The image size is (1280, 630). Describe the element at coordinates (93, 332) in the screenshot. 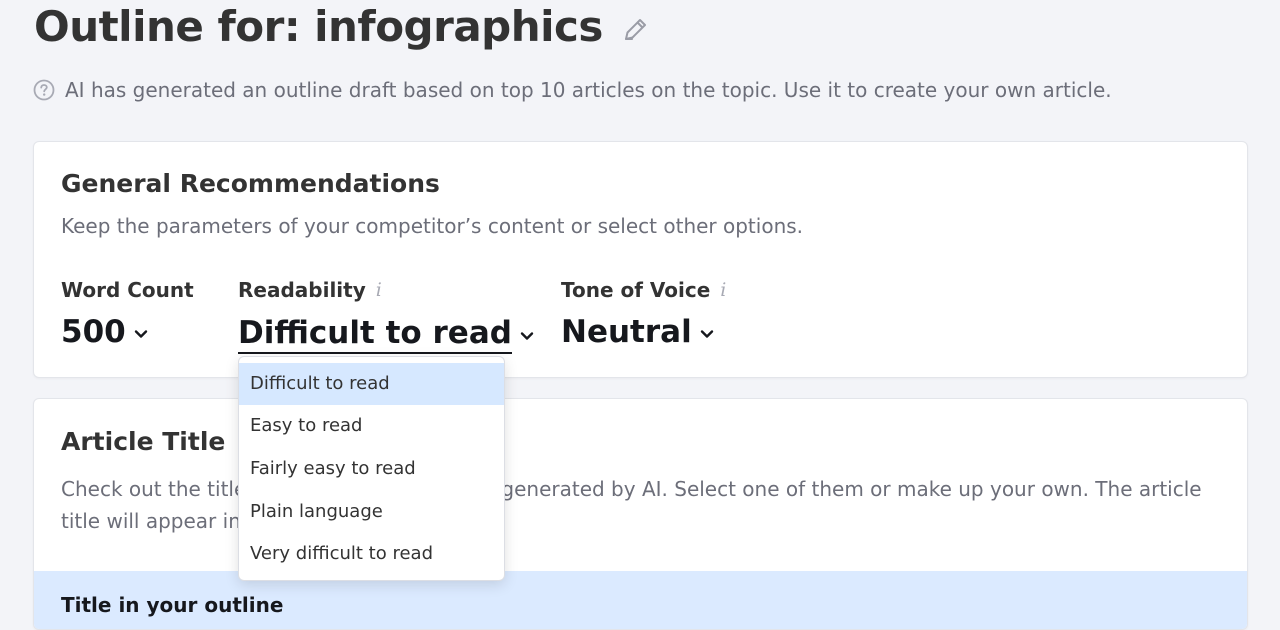

I see `word-count-value: 500` at that location.